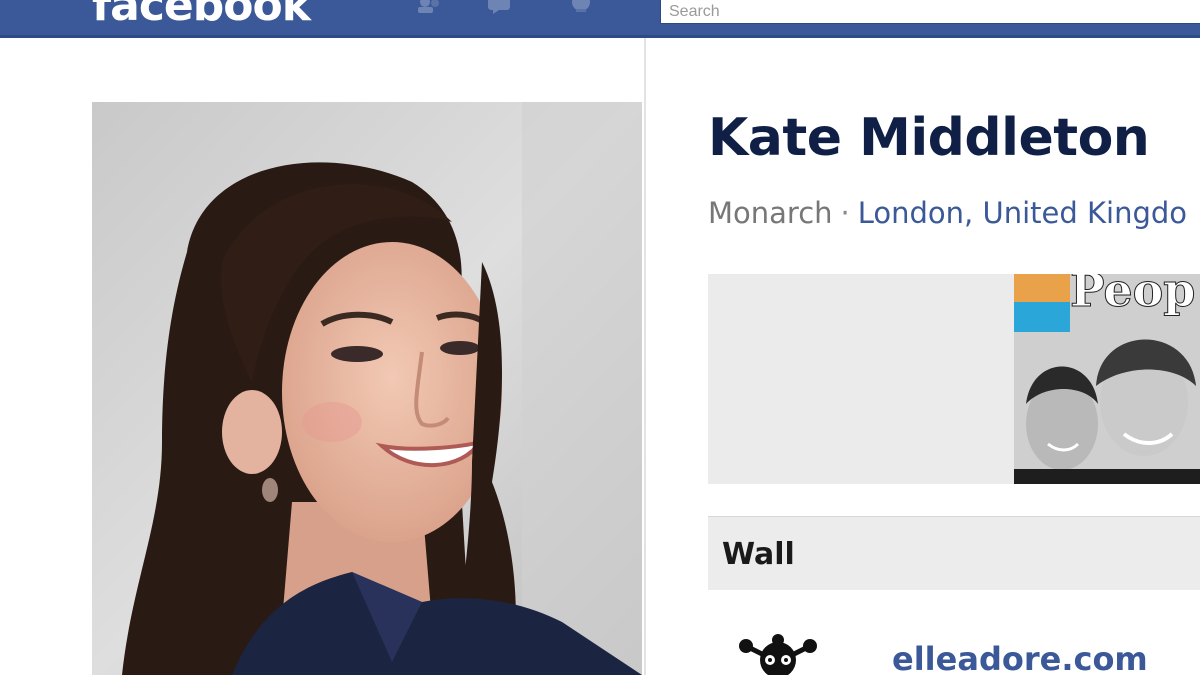  Describe the element at coordinates (1022, 213) in the screenshot. I see `location-link: London, United Kingdo` at that location.